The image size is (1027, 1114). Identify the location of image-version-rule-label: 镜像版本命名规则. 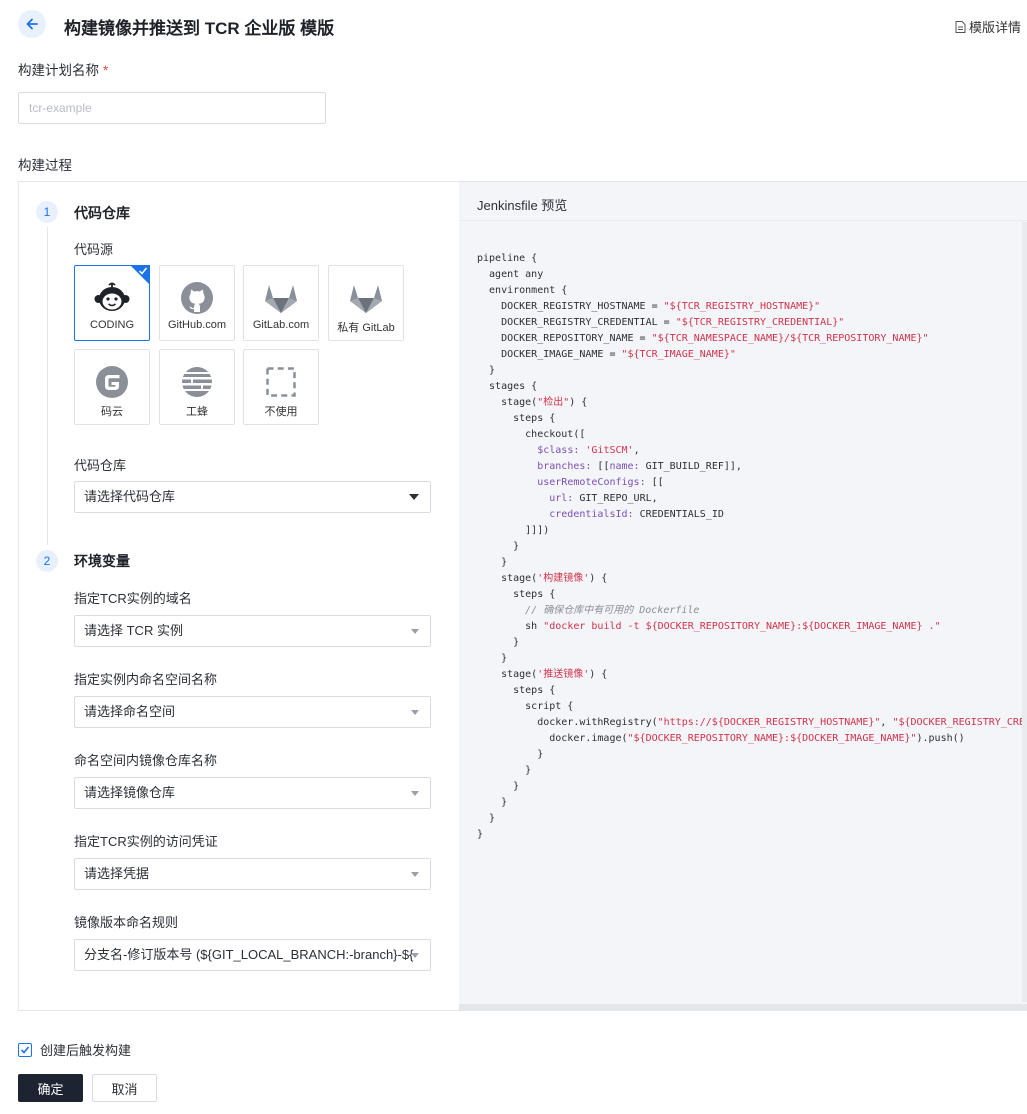
(126, 922).